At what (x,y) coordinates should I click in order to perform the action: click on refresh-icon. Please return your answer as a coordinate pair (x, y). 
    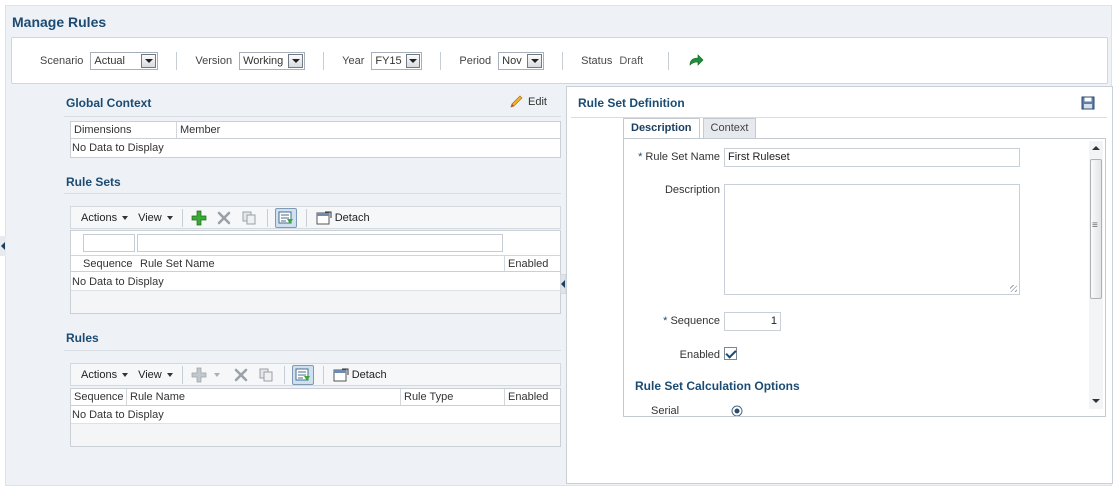
    Looking at the image, I should click on (696, 61).